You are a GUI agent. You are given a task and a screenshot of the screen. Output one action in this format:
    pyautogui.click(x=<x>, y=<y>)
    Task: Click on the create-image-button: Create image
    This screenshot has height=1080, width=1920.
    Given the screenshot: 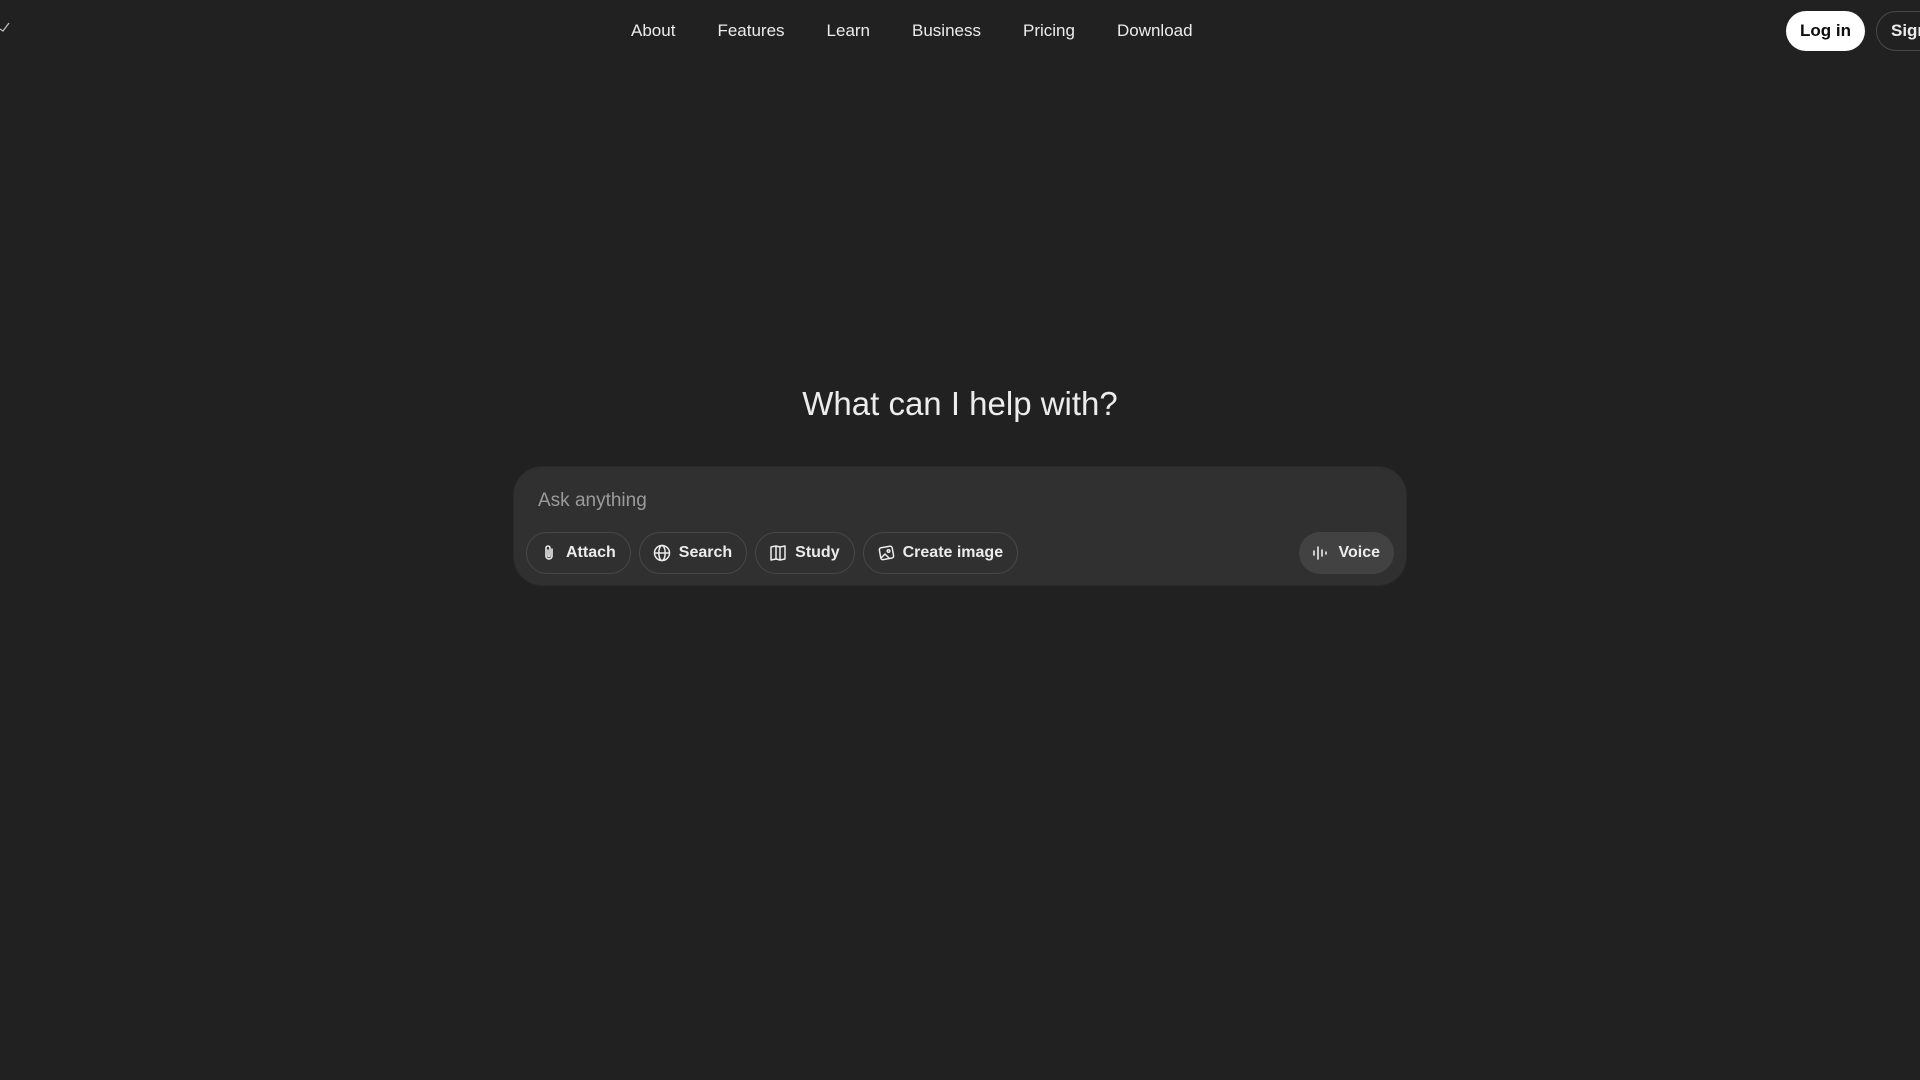 What is the action you would take?
    pyautogui.click(x=940, y=553)
    